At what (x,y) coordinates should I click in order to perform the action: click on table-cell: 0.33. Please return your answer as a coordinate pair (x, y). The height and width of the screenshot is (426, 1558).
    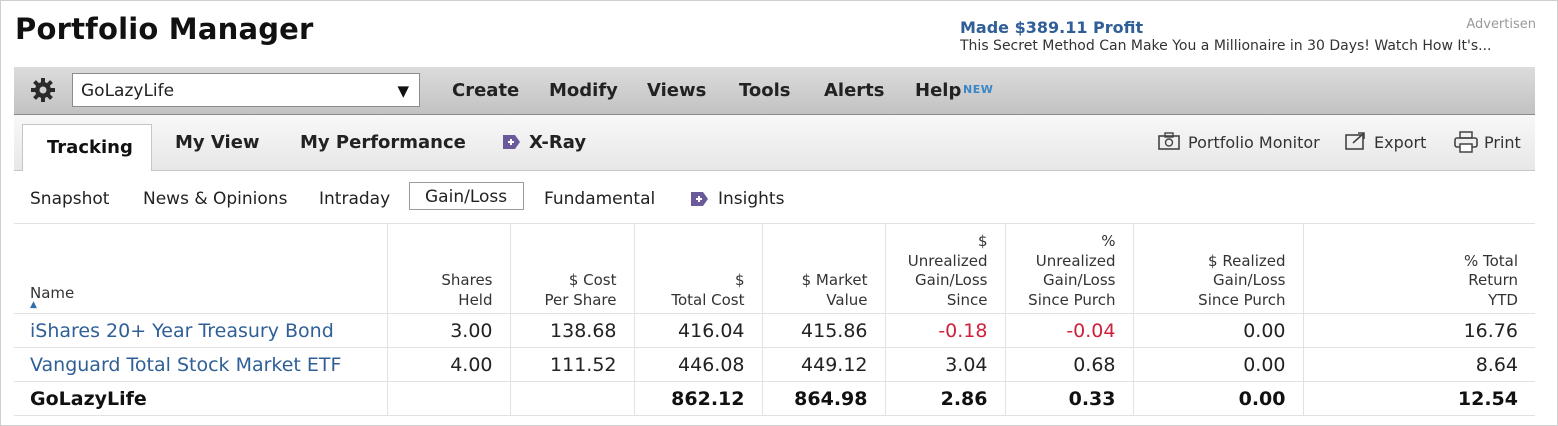
    Looking at the image, I should click on (1069, 398).